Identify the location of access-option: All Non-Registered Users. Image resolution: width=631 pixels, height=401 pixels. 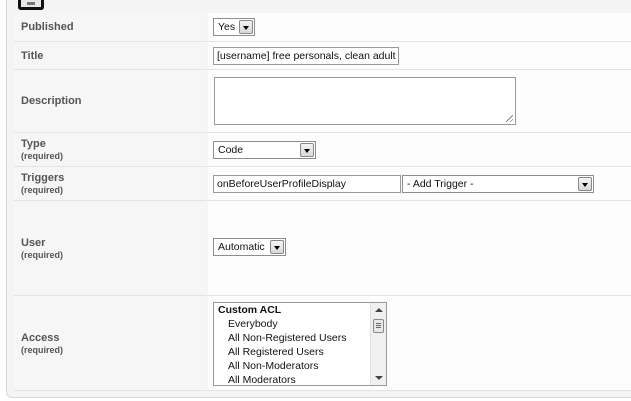
(300, 338).